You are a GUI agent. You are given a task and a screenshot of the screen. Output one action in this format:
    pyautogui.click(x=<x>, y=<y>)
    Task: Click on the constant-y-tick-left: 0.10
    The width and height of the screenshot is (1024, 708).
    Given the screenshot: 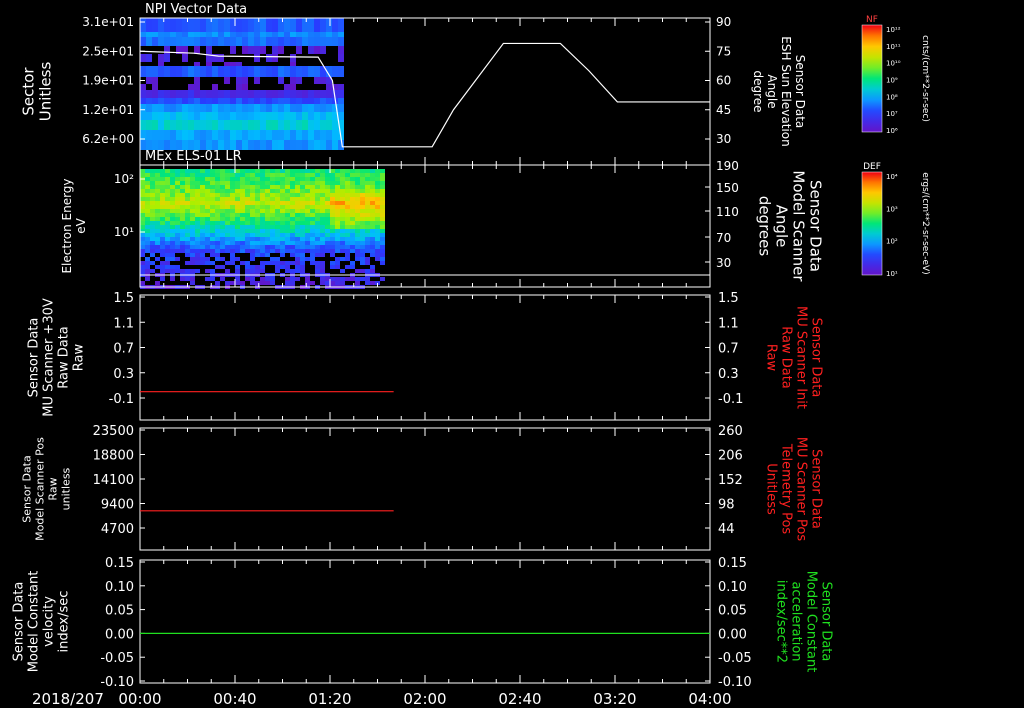 What is the action you would take?
    pyautogui.click(x=119, y=587)
    